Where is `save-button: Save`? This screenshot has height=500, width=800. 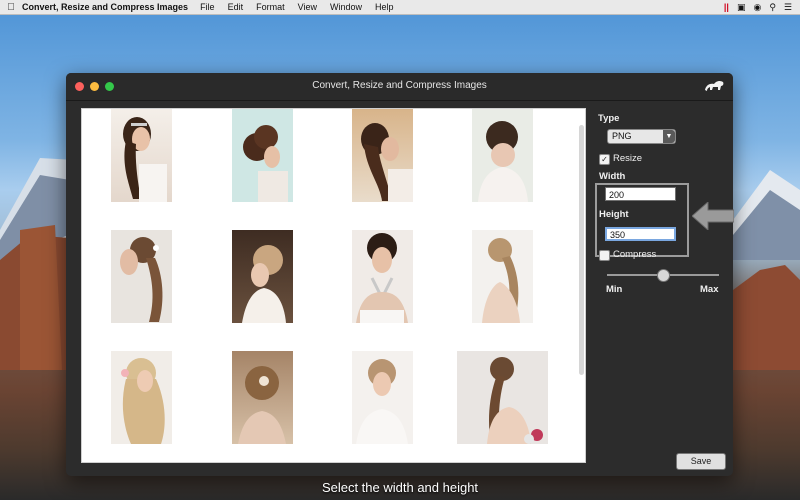 save-button: Save is located at coordinates (701, 461).